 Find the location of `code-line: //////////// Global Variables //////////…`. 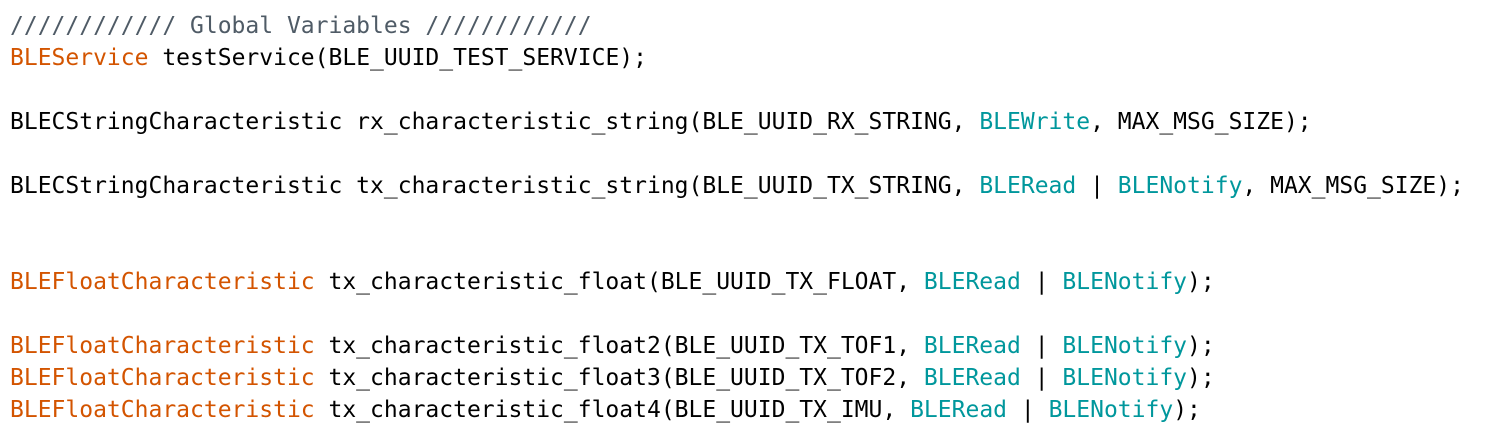

code-line: //////////// Global Variables //////////… is located at coordinates (757, 26).